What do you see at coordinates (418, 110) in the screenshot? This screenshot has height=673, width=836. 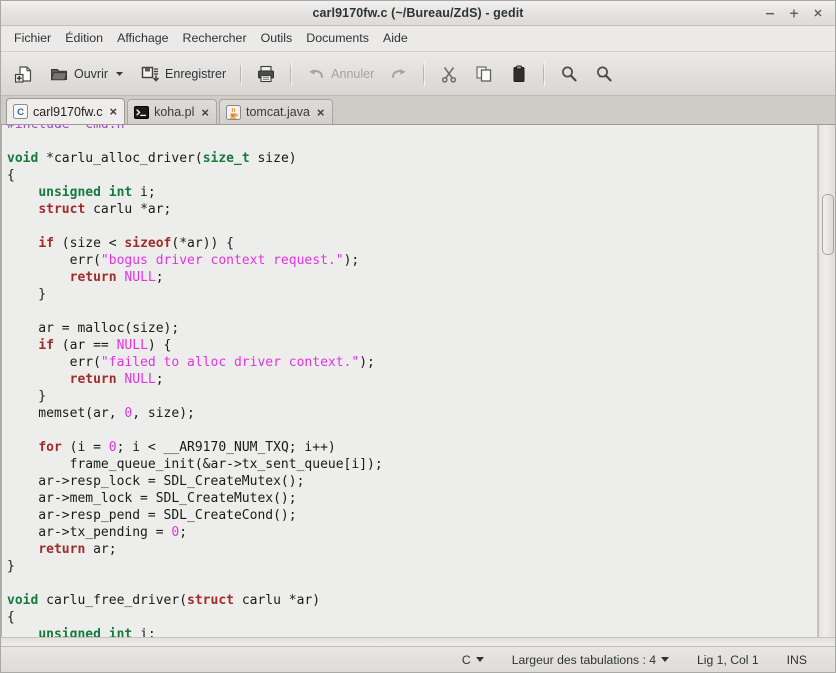 I see `tab-bar: C carl9170fw.c × koha.pl × tomcat.java ×` at bounding box center [418, 110].